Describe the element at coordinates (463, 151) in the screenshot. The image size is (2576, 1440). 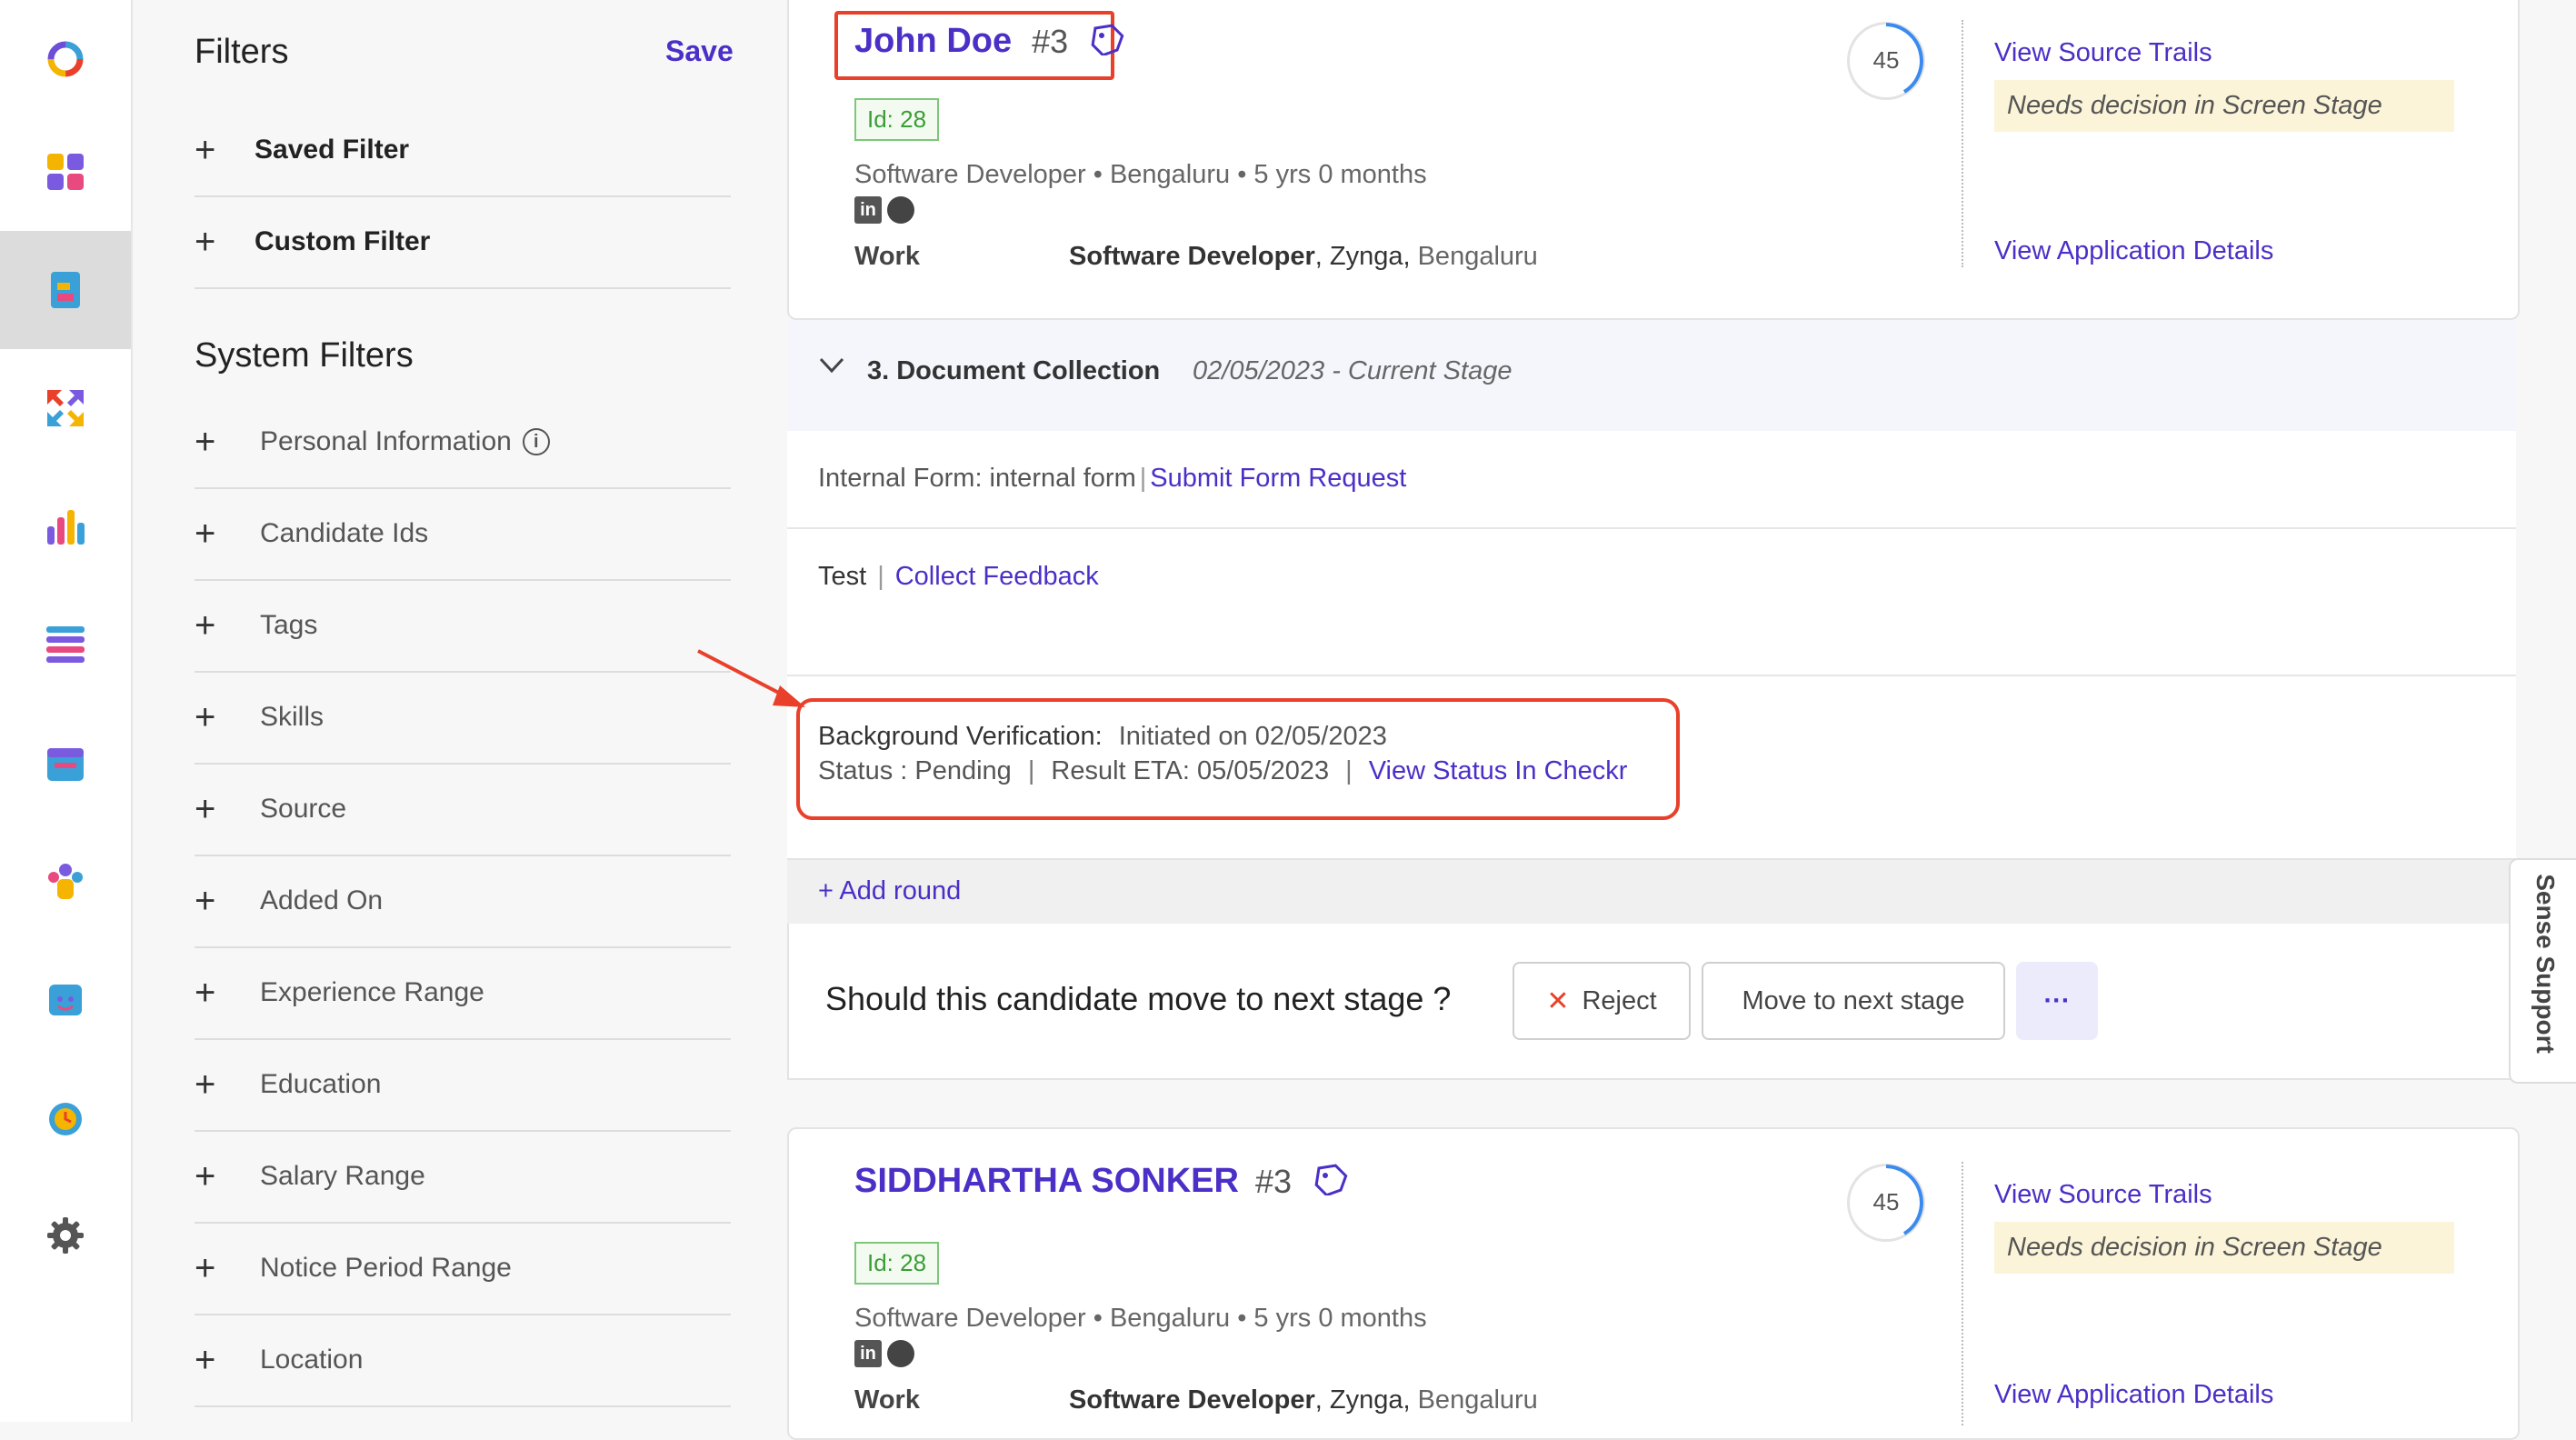
I see `filter-saved: + Saved Filter` at that location.